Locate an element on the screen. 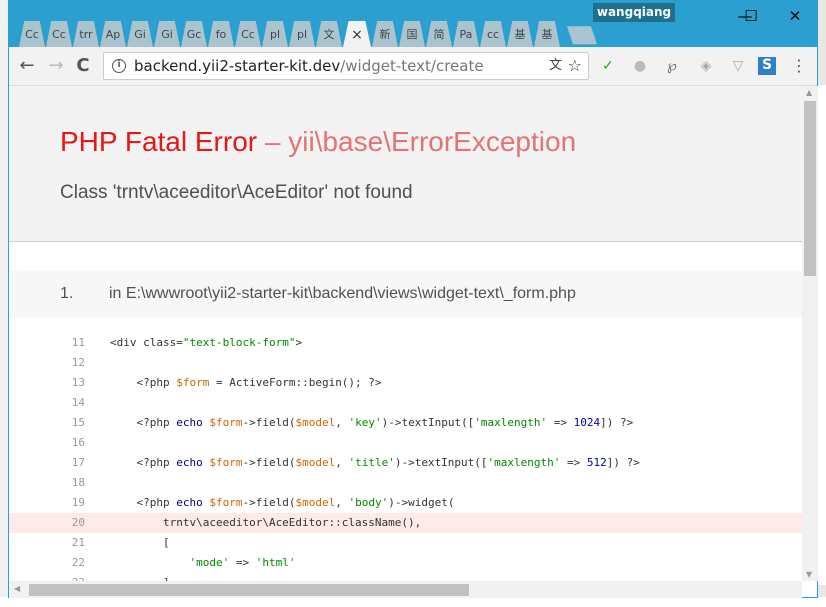  vertical-scrollbar: ▲ ▼ is located at coordinates (810, 333).